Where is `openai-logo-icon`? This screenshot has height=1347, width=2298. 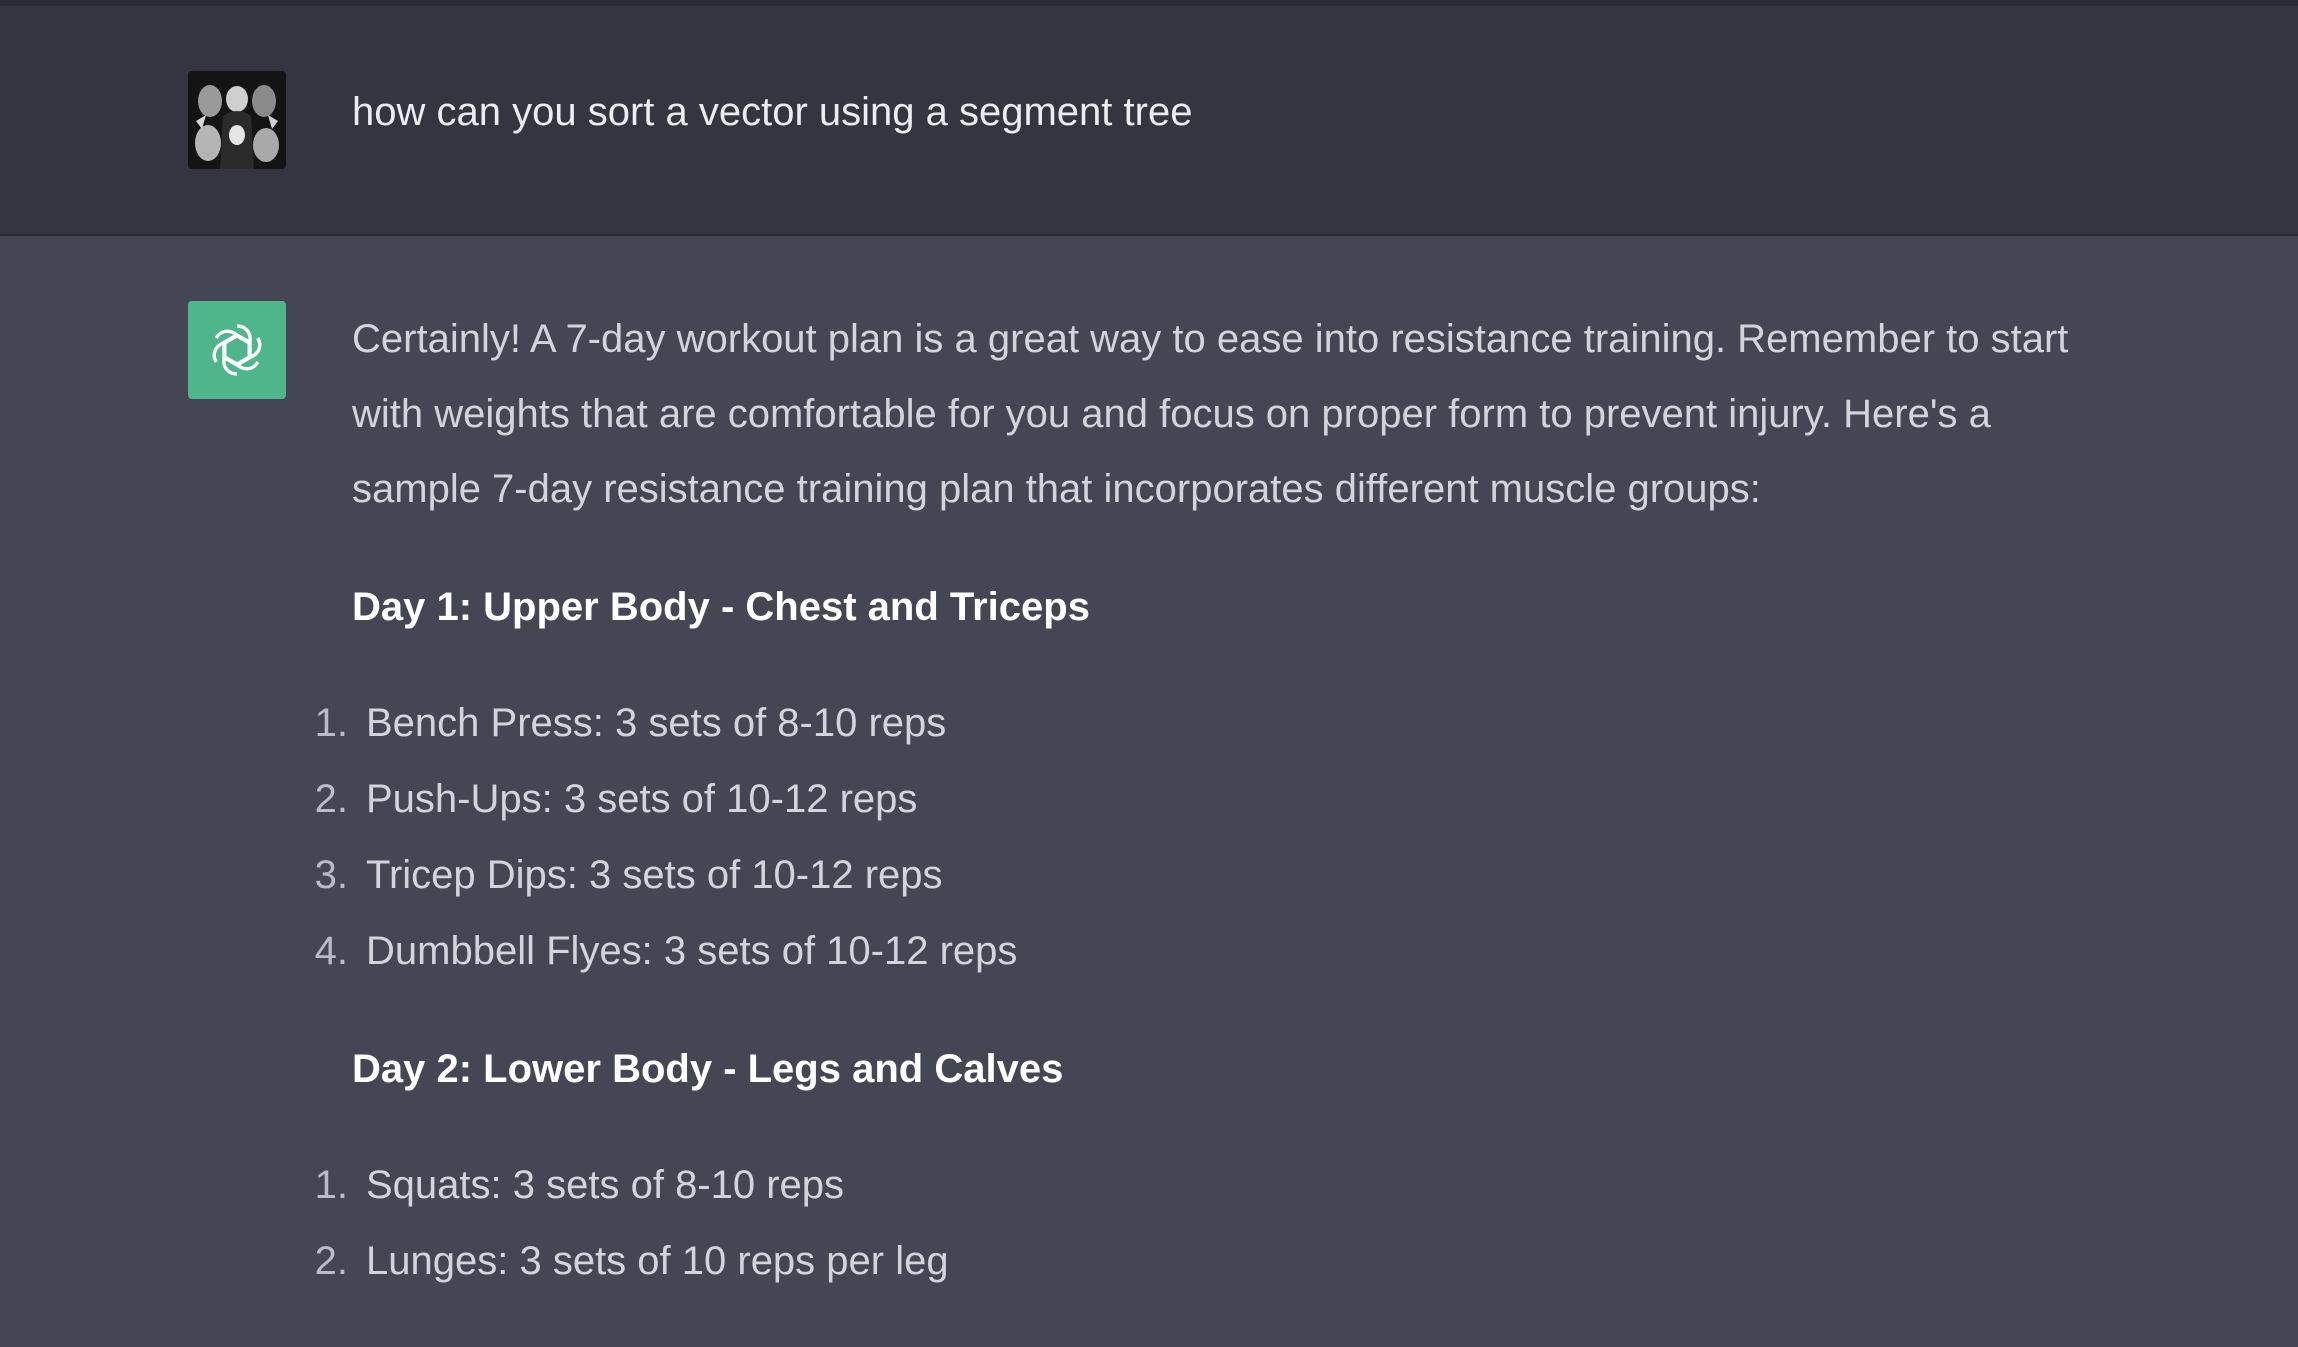 openai-logo-icon is located at coordinates (237, 350).